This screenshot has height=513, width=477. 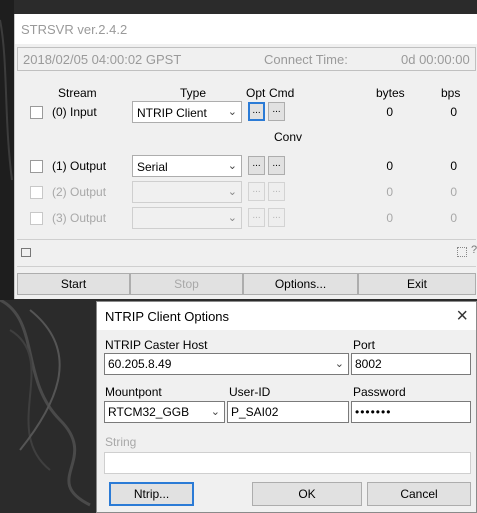 I want to click on string-input, so click(x=287, y=463).